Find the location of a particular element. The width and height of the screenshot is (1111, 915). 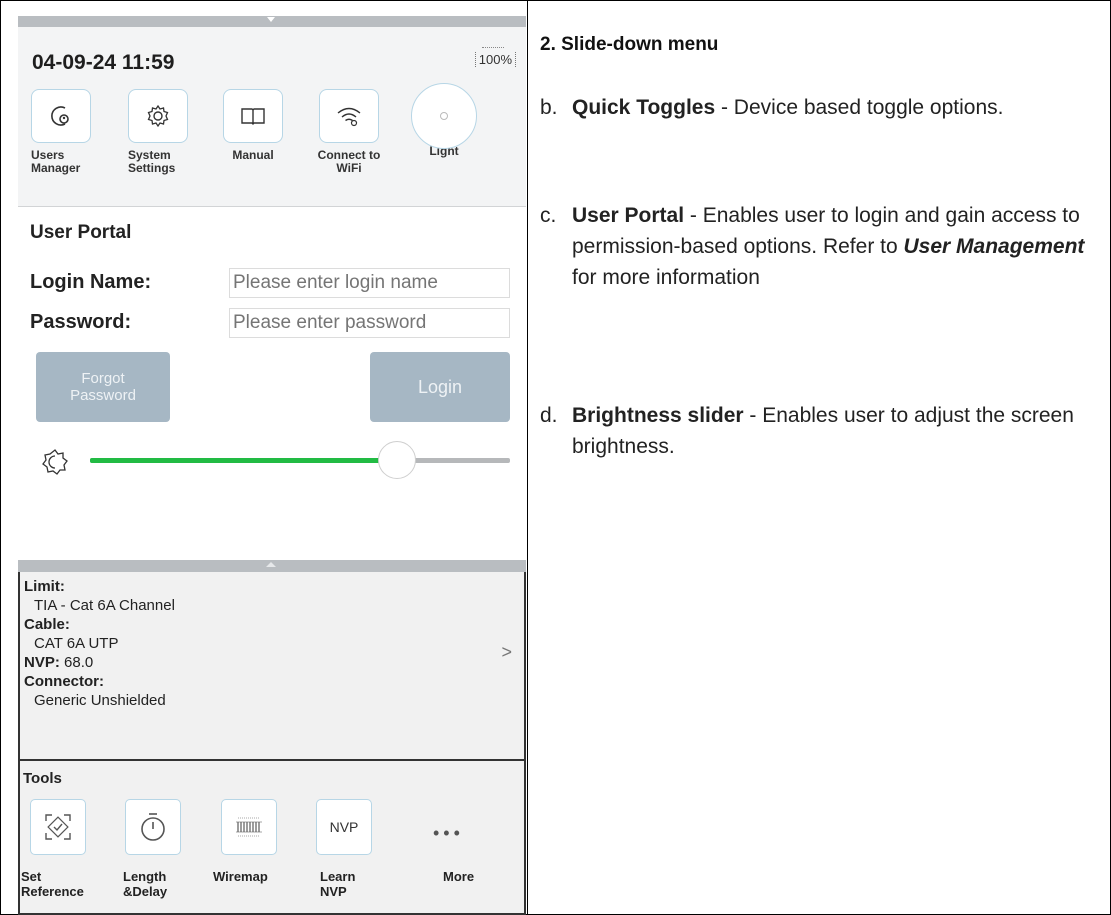

battery-indicator: 100% is located at coordinates (495, 57).